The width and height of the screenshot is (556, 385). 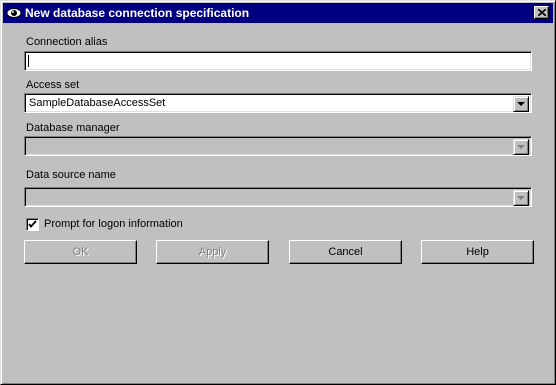 What do you see at coordinates (137, 13) in the screenshot?
I see `window-title: New database connection specification` at bounding box center [137, 13].